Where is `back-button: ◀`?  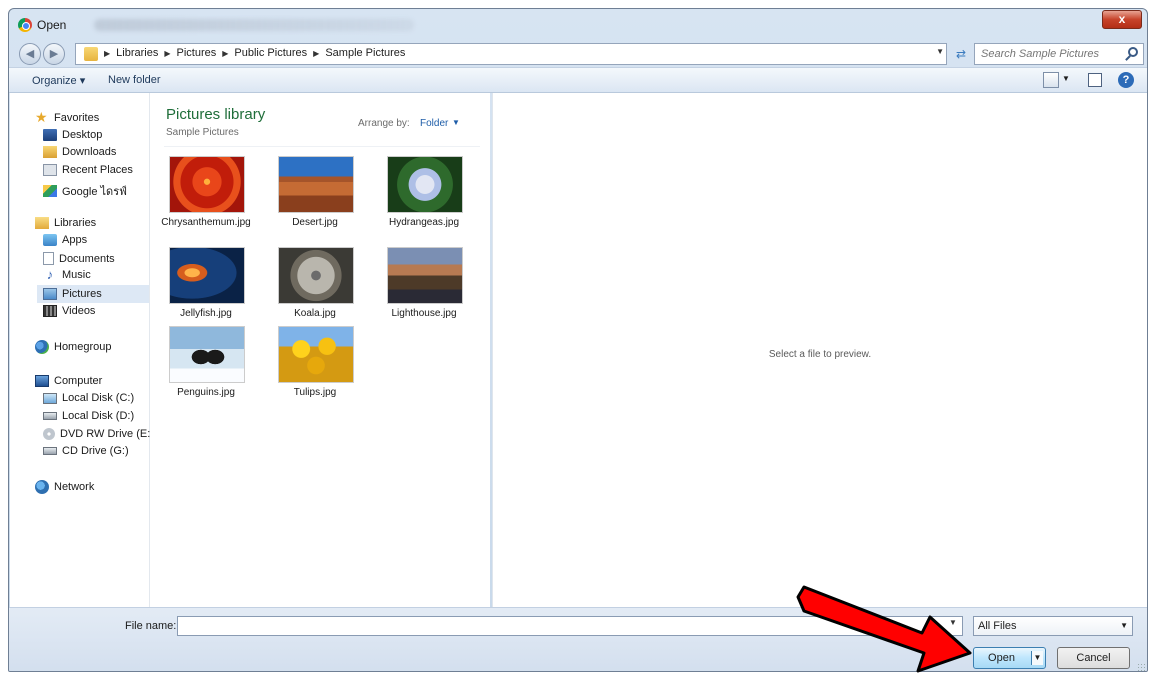 back-button: ◀ is located at coordinates (30, 54).